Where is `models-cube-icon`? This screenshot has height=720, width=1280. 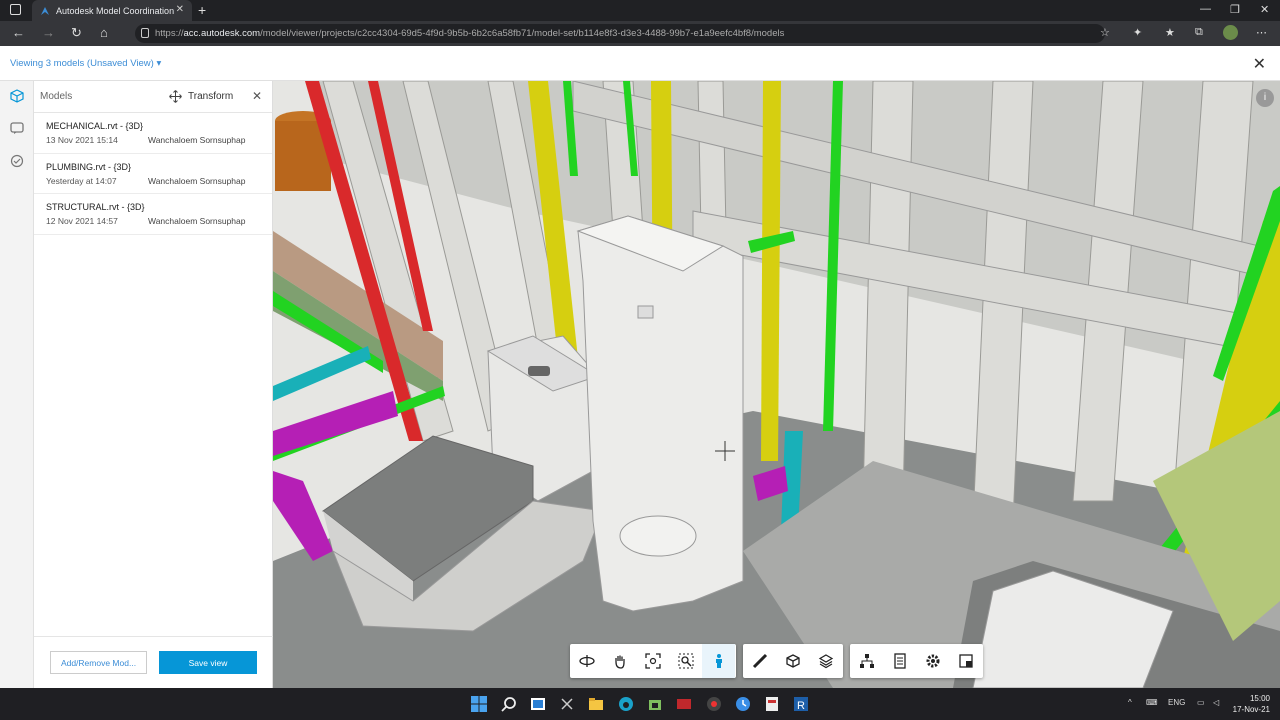
models-cube-icon is located at coordinates (17, 96).